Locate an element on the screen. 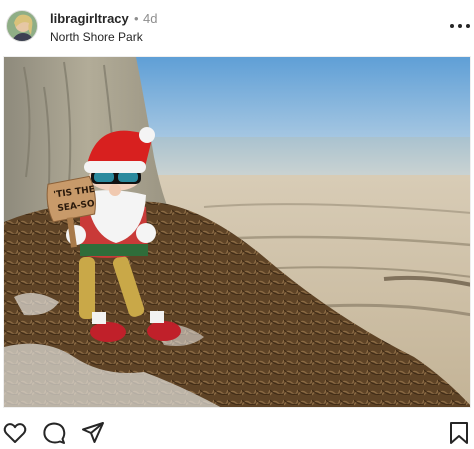 The height and width of the screenshot is (449, 474). location-link: North Shore Park is located at coordinates (96, 37).